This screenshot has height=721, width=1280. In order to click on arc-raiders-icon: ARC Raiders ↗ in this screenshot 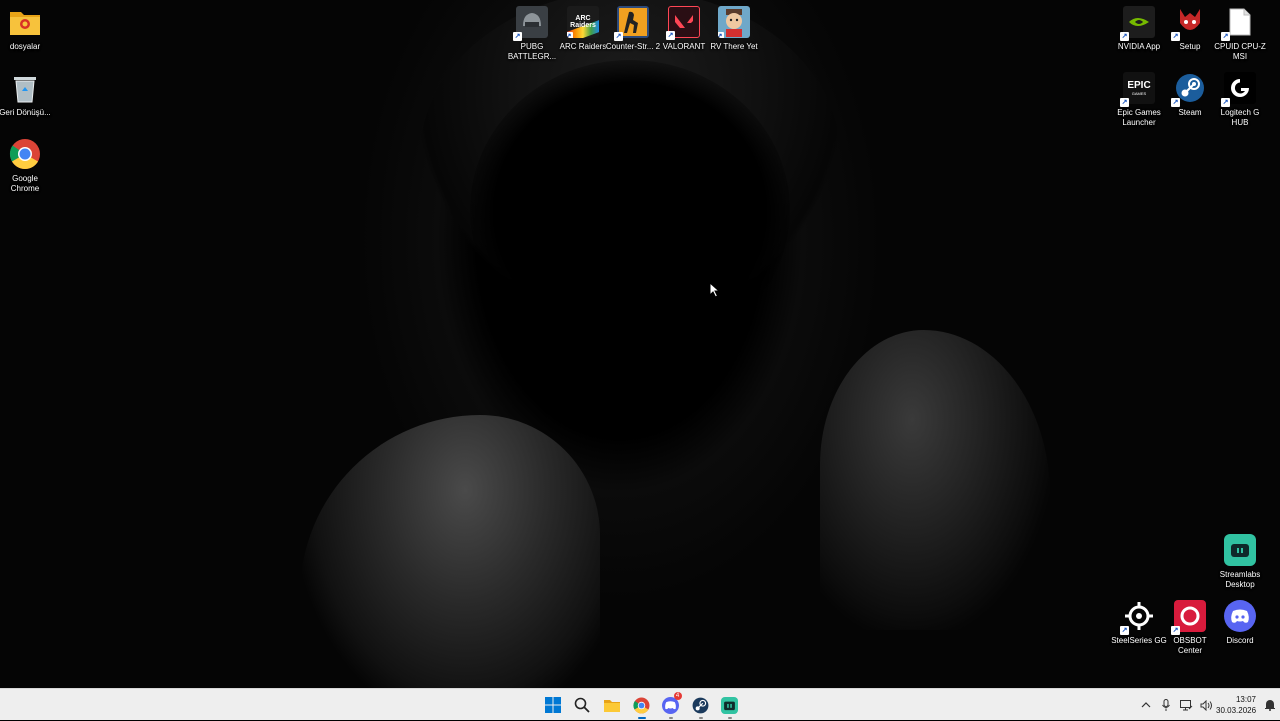, I will do `click(583, 22)`.